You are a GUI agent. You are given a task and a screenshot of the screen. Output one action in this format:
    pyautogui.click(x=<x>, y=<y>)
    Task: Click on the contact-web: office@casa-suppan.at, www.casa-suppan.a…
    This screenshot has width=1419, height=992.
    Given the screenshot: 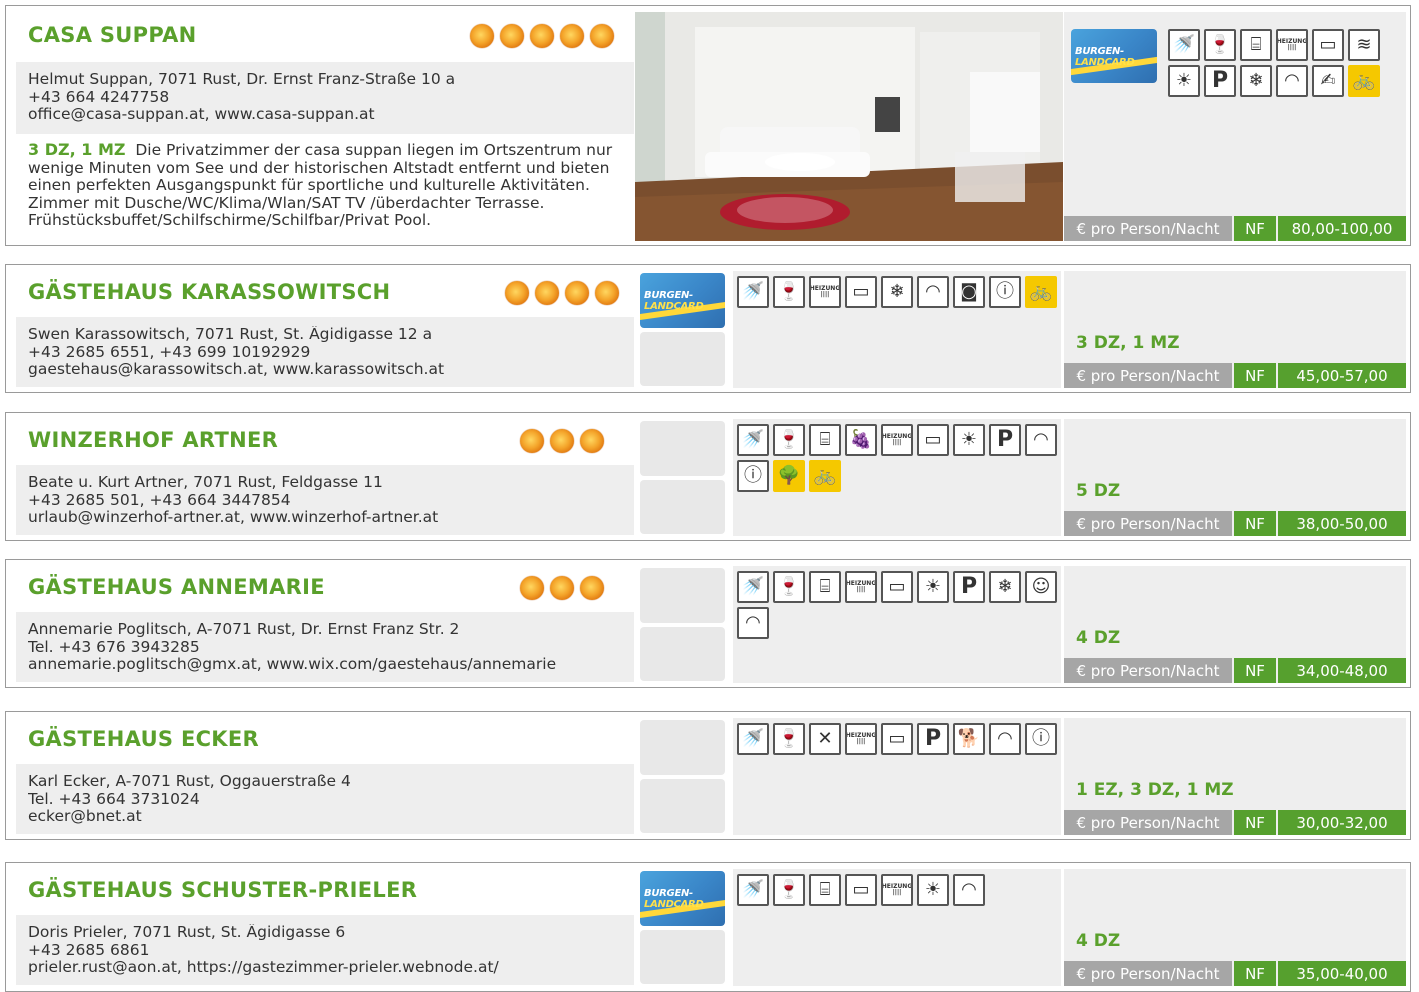 What is the action you would take?
    pyautogui.click(x=325, y=115)
    